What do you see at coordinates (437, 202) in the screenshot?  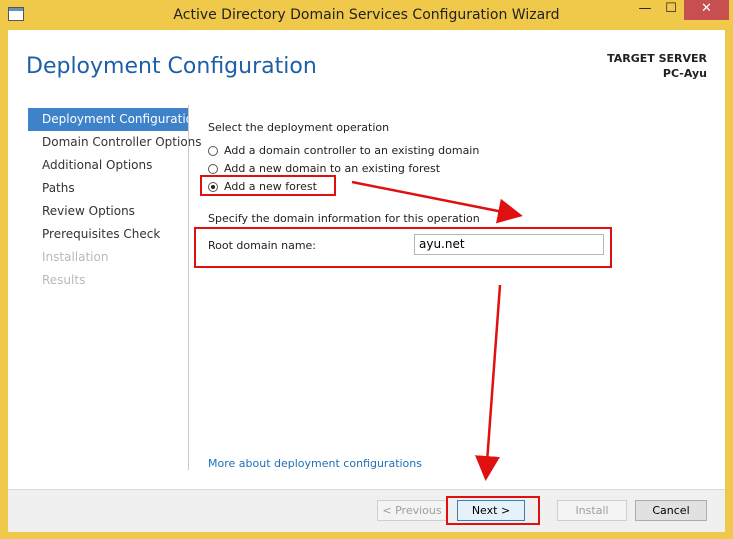 I see `arrow-to-root-domain` at bounding box center [437, 202].